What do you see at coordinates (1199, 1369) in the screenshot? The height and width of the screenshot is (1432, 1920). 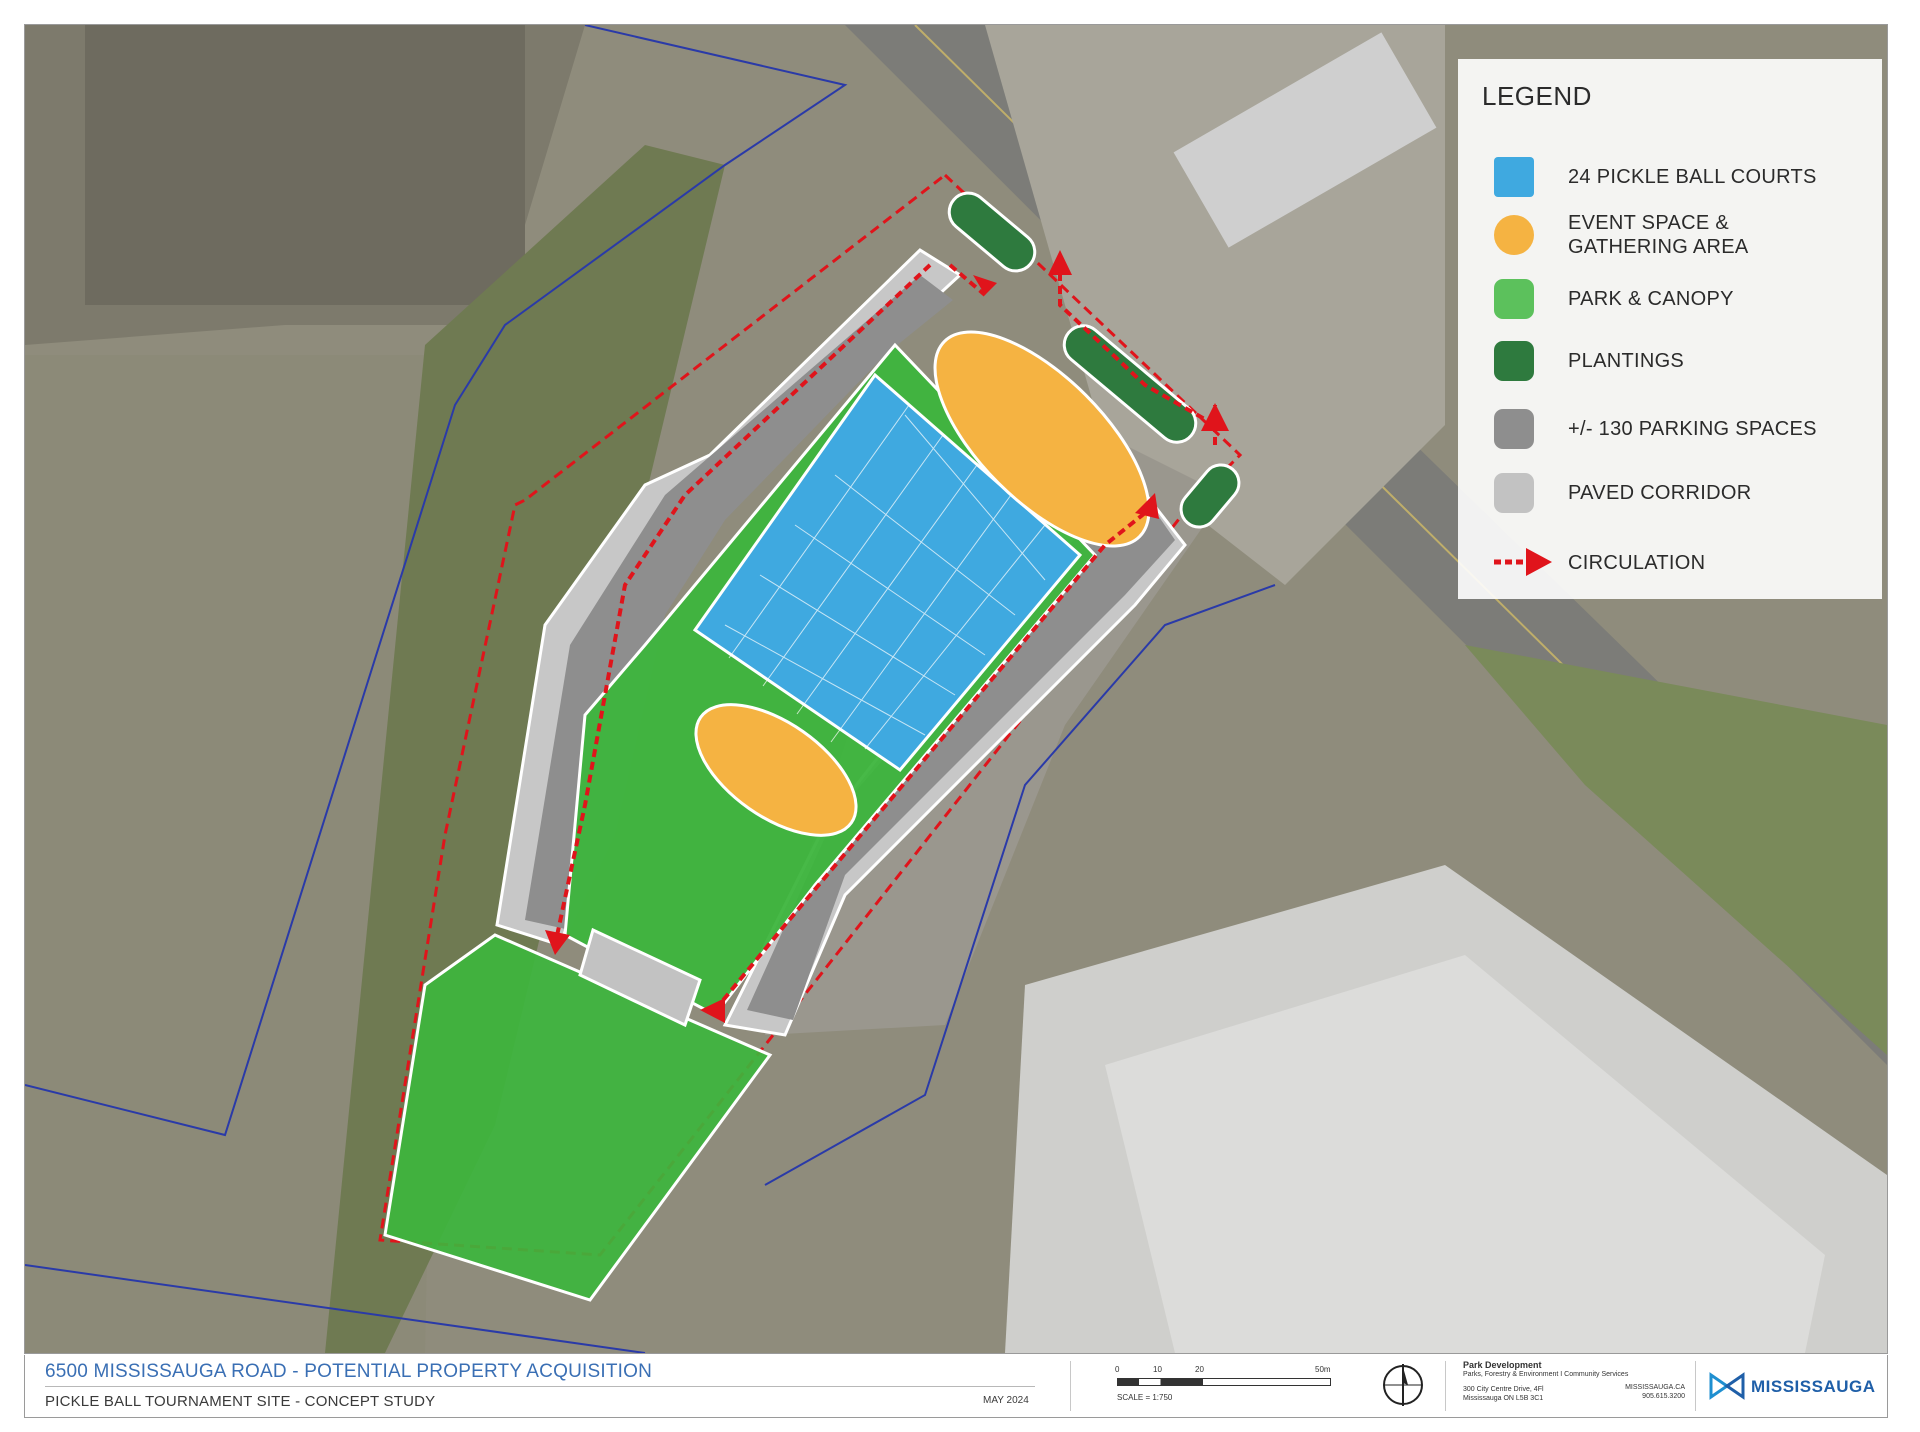 I see `scale-tick: 20` at bounding box center [1199, 1369].